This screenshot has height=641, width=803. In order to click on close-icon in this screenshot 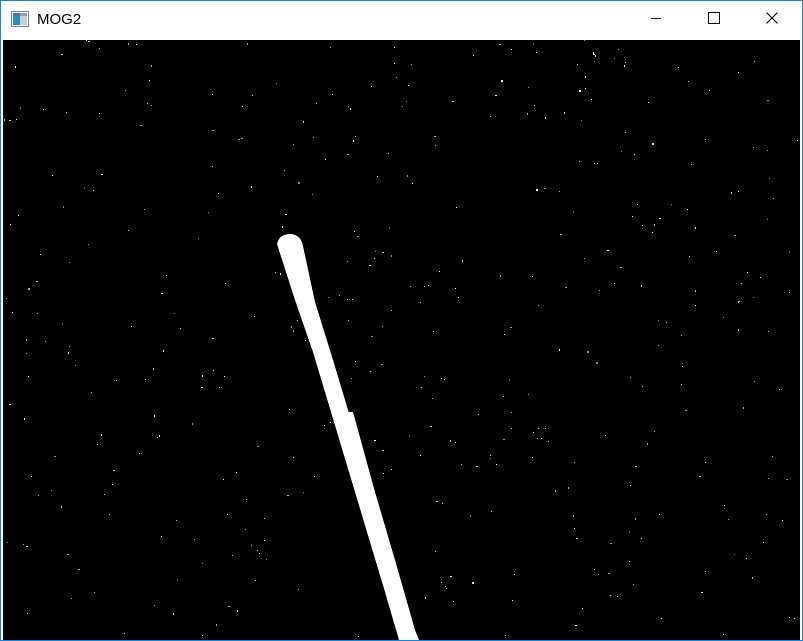, I will do `click(772, 20)`.